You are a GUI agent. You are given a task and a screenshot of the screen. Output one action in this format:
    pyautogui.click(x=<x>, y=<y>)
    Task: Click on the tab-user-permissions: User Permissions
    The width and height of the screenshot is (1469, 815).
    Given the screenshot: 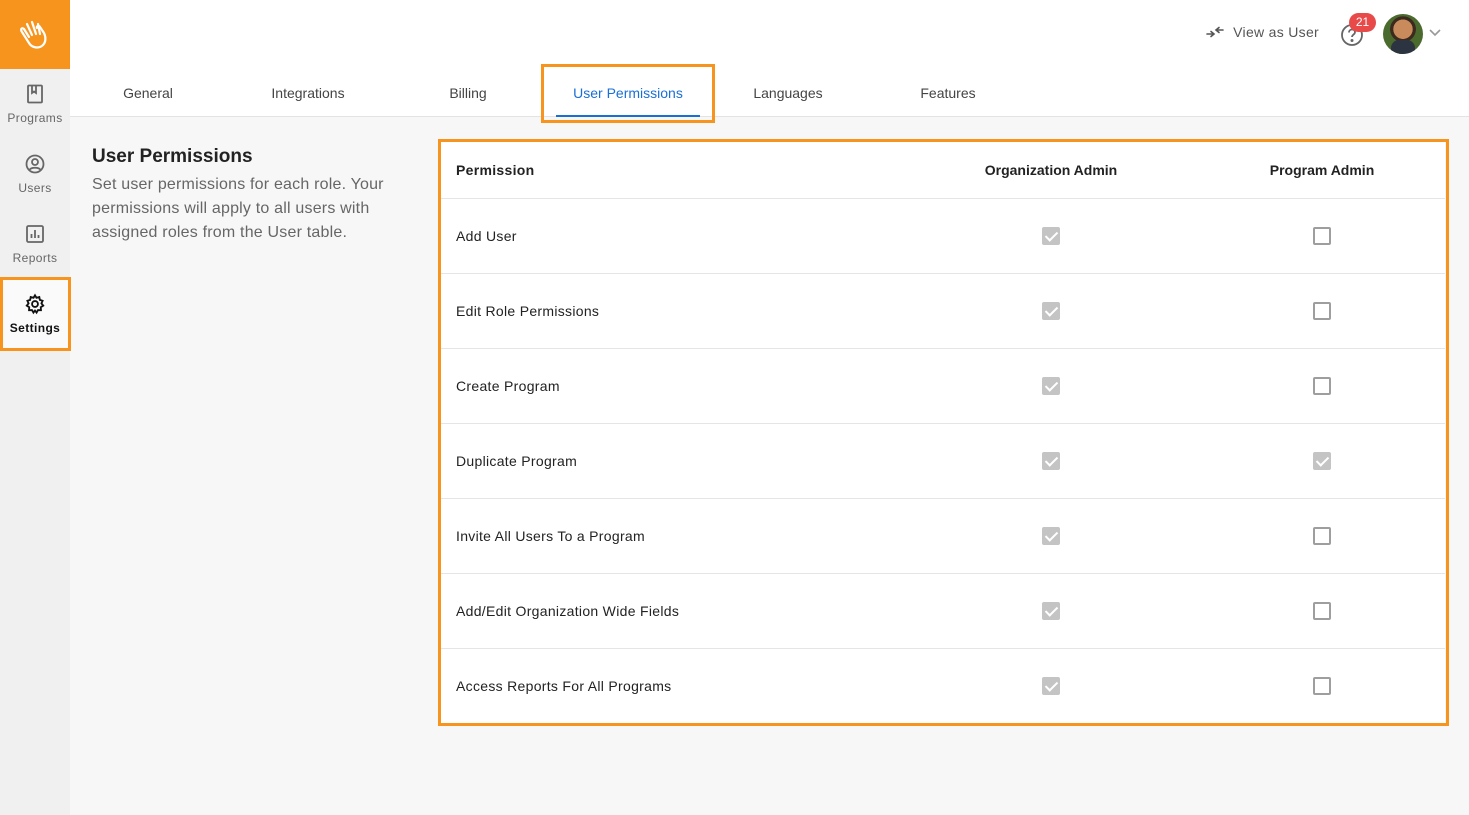 What is the action you would take?
    pyautogui.click(x=628, y=93)
    